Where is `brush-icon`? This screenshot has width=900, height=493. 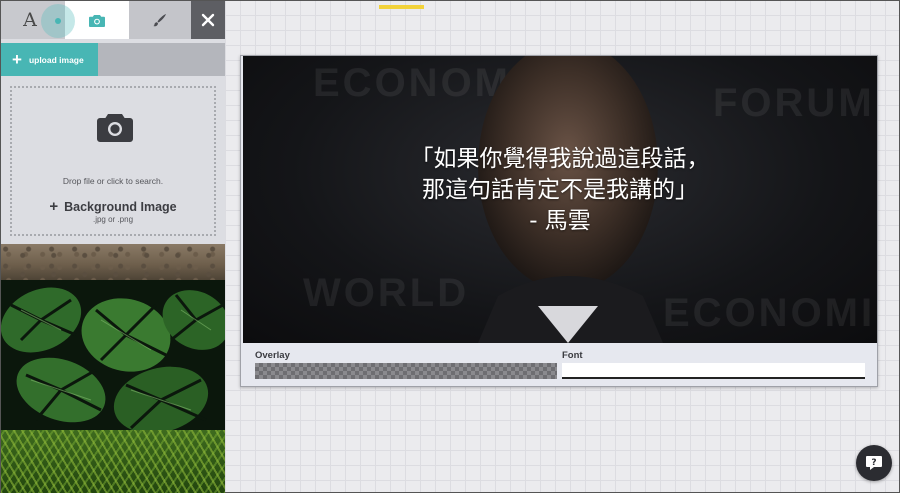
brush-icon is located at coordinates (159, 20).